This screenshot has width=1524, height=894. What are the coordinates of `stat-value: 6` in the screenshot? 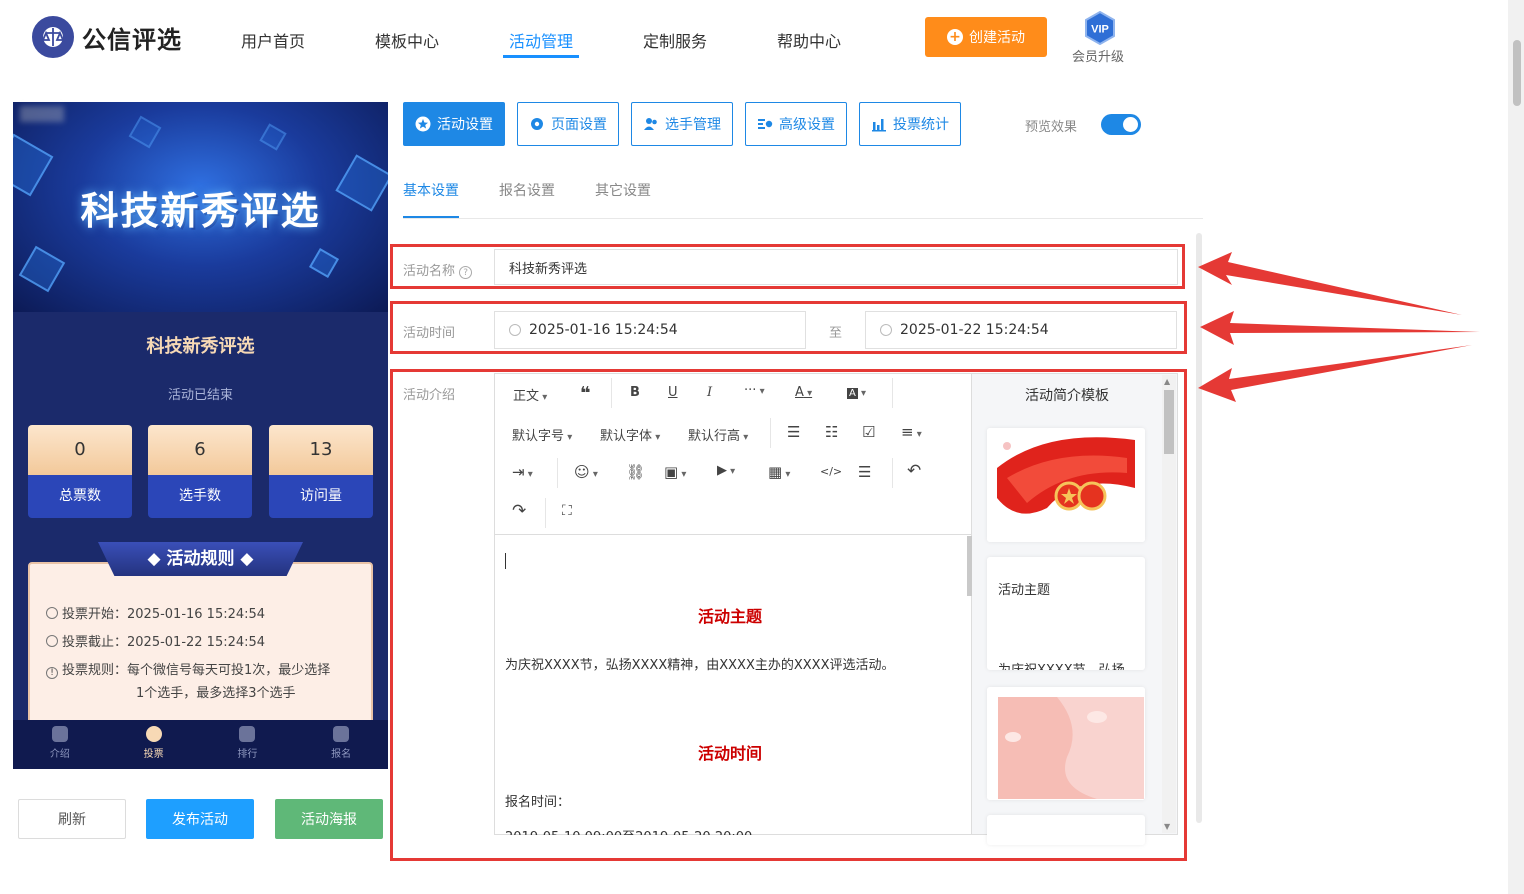 It's located at (200, 450).